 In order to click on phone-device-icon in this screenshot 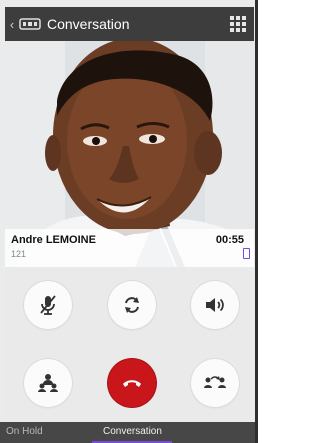, I will do `click(246, 253)`.